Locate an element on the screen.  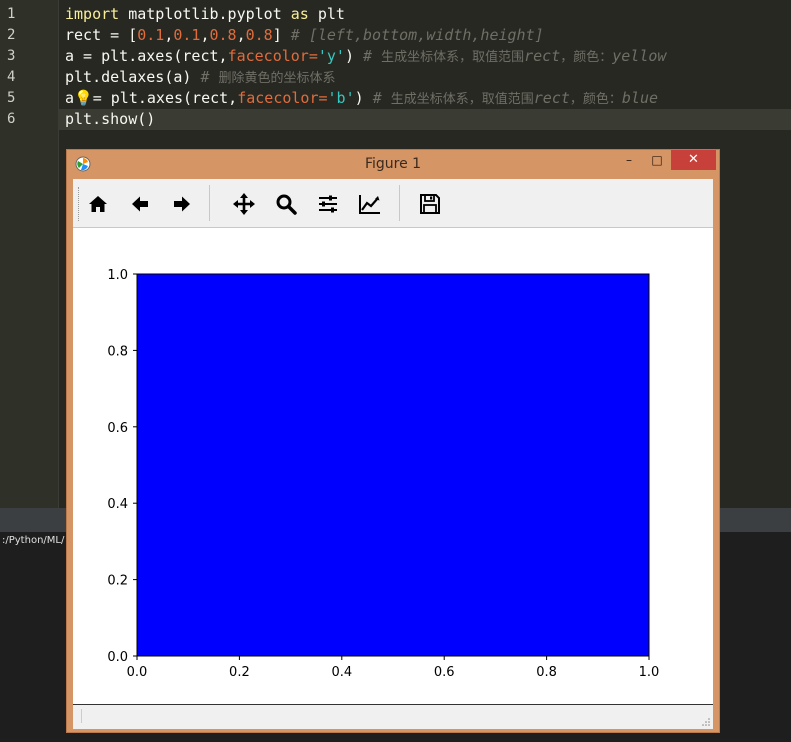
code-line: plt.show() is located at coordinates (110, 119).